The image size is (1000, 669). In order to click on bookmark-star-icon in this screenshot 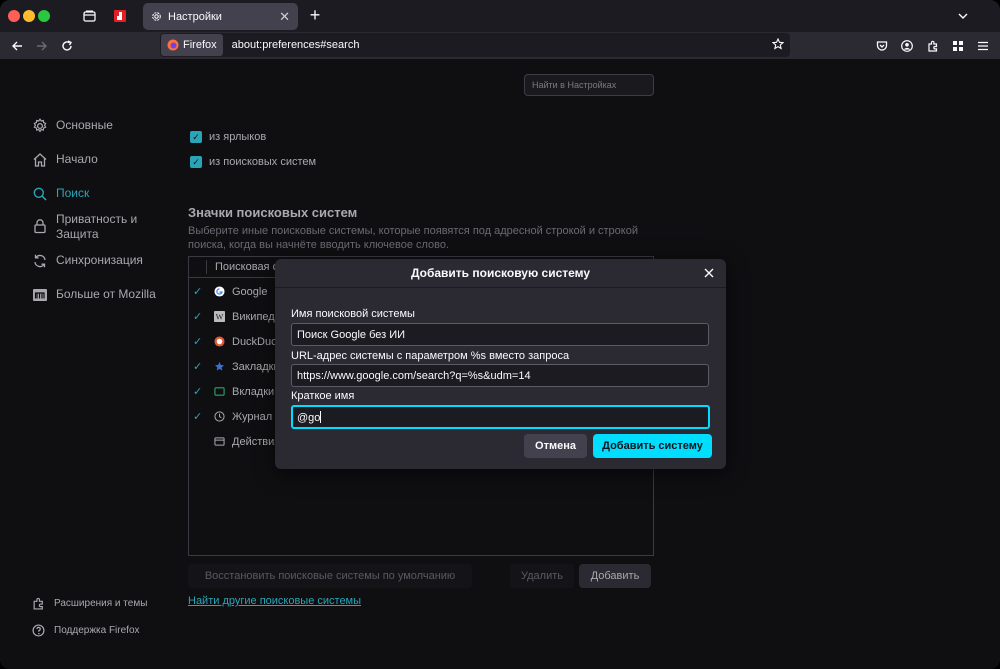, I will do `click(778, 45)`.